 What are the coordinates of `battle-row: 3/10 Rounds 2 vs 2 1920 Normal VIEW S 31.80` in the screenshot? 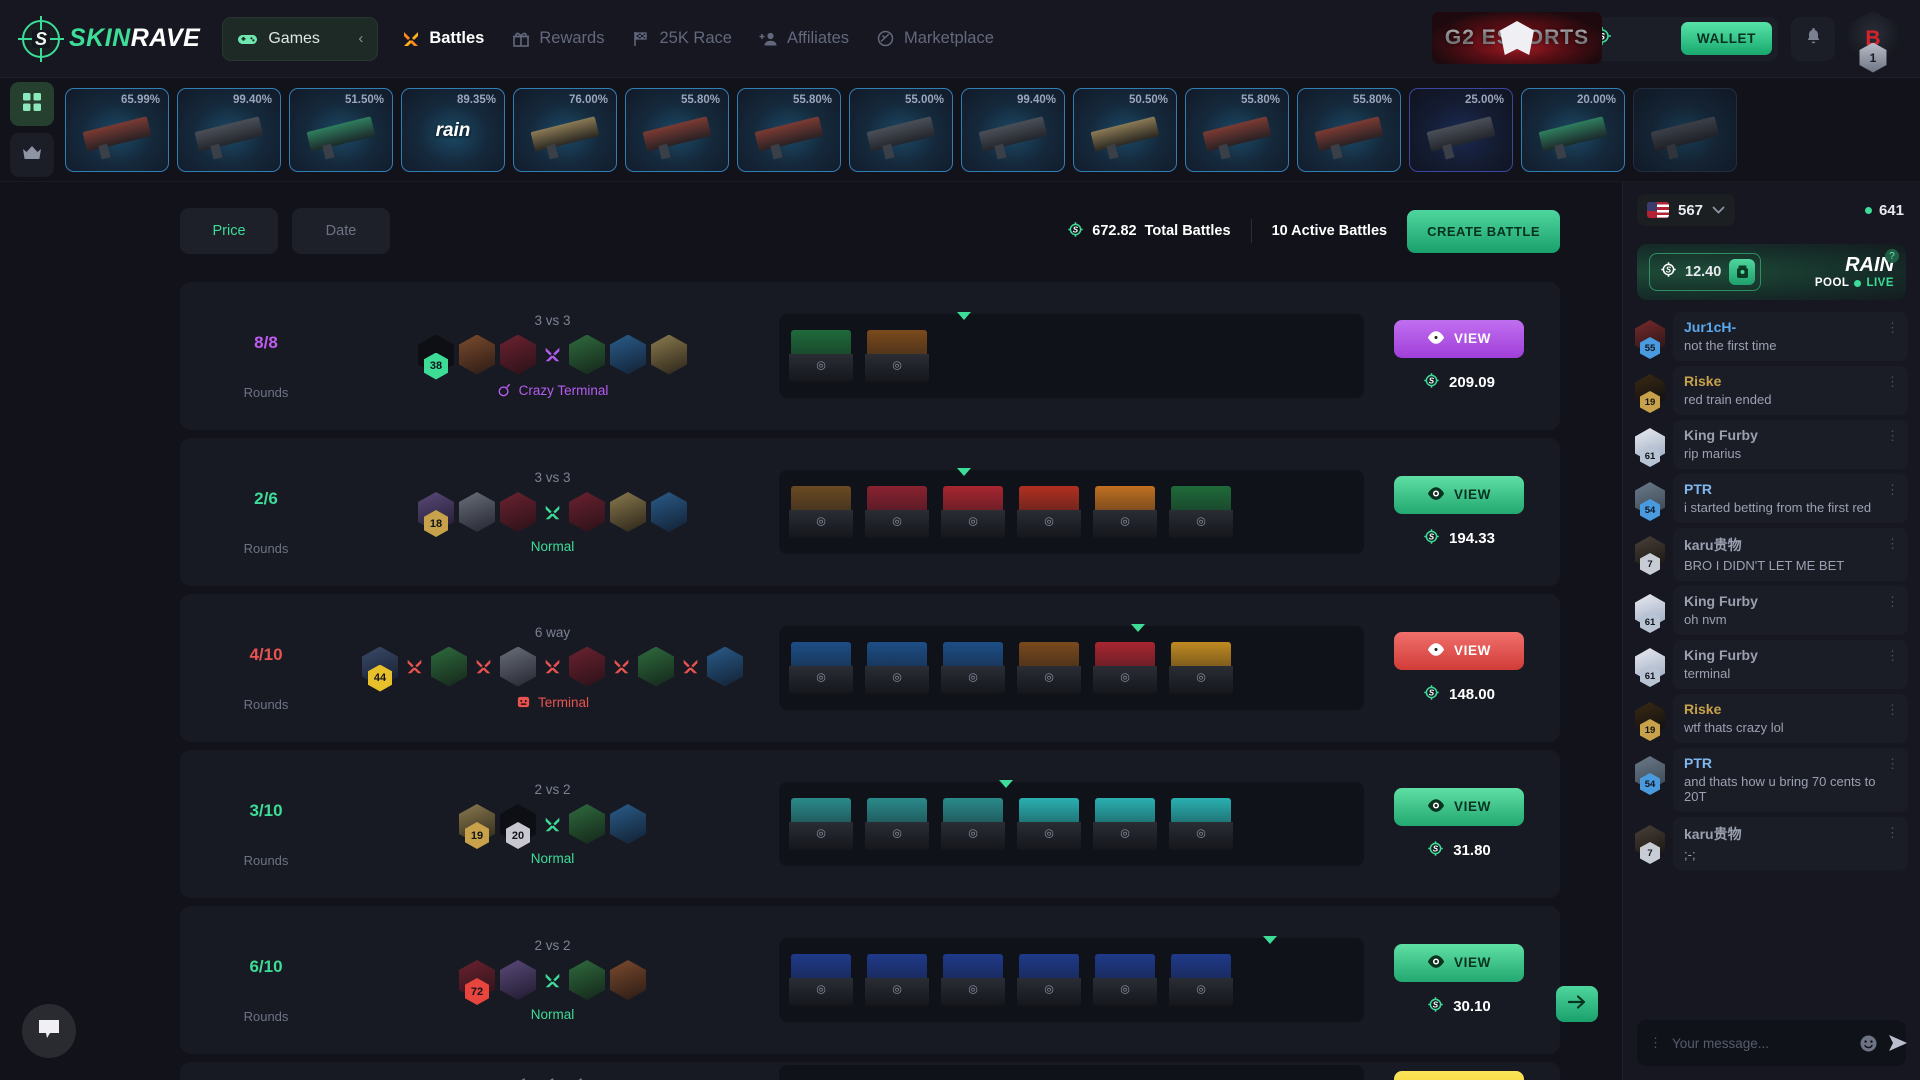 It's located at (870, 824).